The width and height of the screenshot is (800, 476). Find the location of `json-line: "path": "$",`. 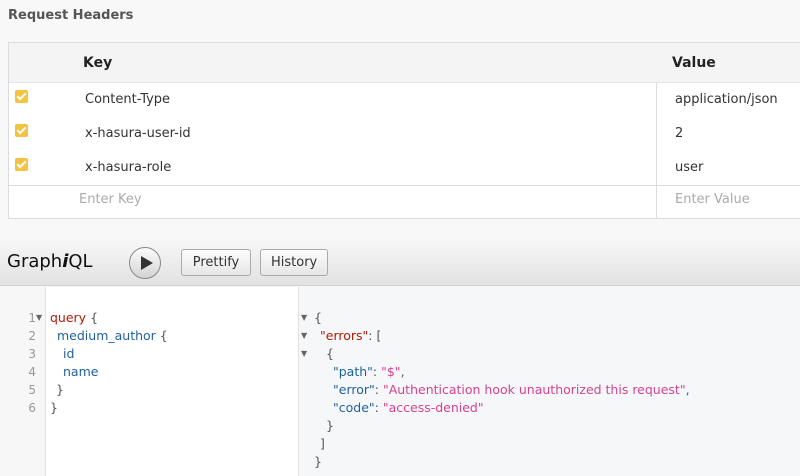

json-line: "path": "$", is located at coordinates (369, 372).